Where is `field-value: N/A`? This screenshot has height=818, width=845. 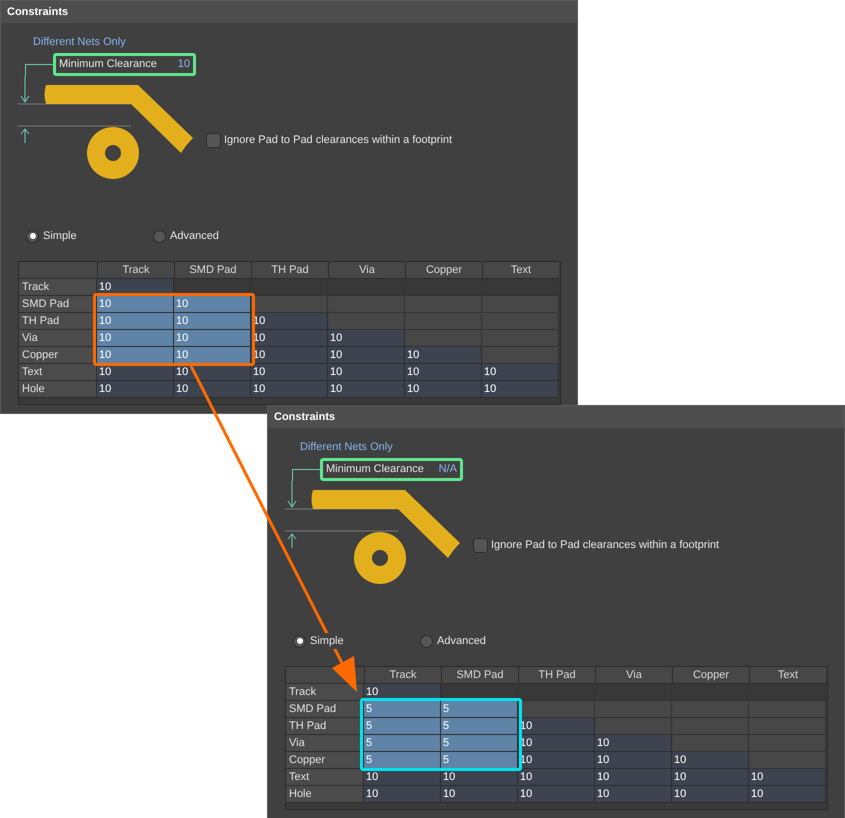 field-value: N/A is located at coordinates (447, 470).